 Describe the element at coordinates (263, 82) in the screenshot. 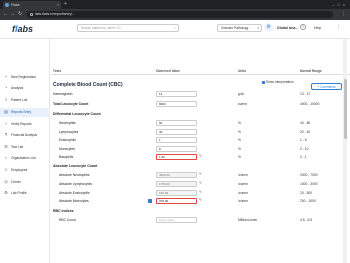

I see `checkbox-icon` at that location.